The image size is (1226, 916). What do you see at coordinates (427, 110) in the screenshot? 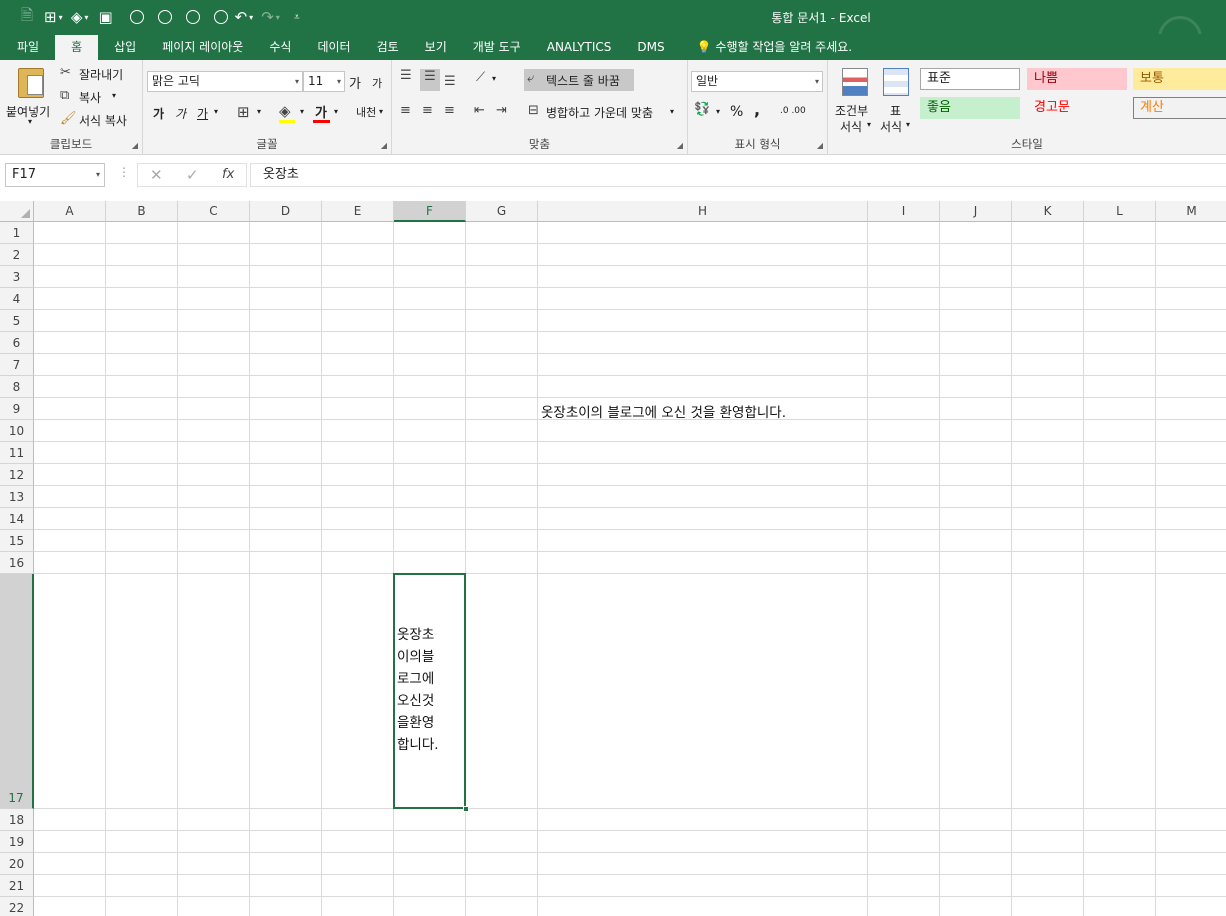
I see `align-center-icon: ≡` at bounding box center [427, 110].